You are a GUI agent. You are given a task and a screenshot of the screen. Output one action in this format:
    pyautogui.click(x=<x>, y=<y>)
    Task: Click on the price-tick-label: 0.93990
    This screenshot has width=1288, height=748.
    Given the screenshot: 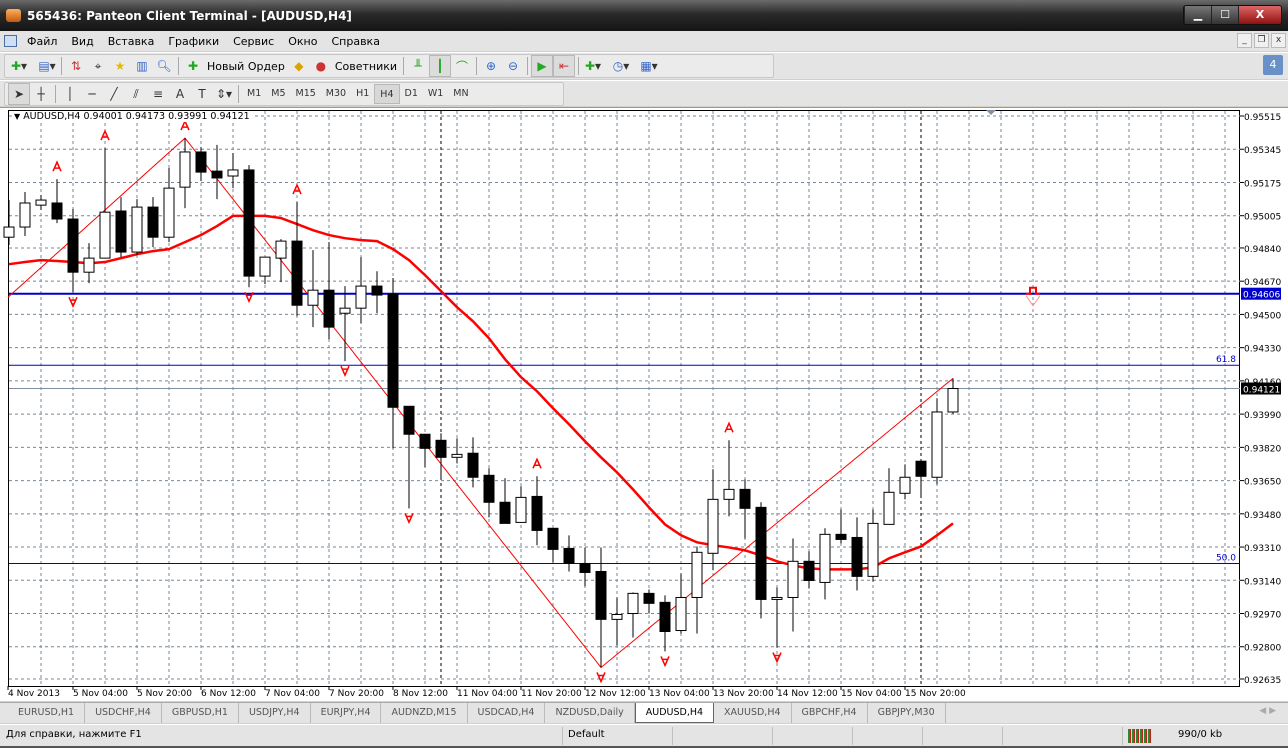 What is the action you would take?
    pyautogui.click(x=1262, y=416)
    